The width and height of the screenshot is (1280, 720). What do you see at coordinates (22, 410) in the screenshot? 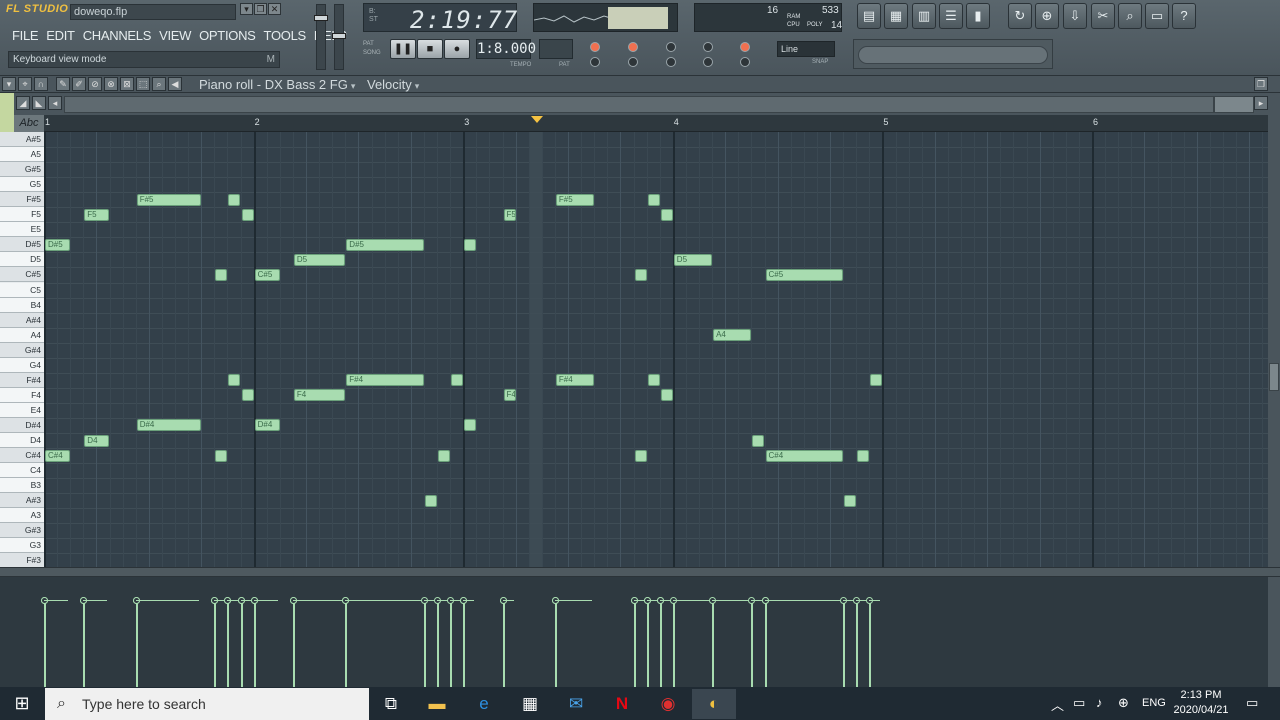
I see `key-e4: E4` at bounding box center [22, 410].